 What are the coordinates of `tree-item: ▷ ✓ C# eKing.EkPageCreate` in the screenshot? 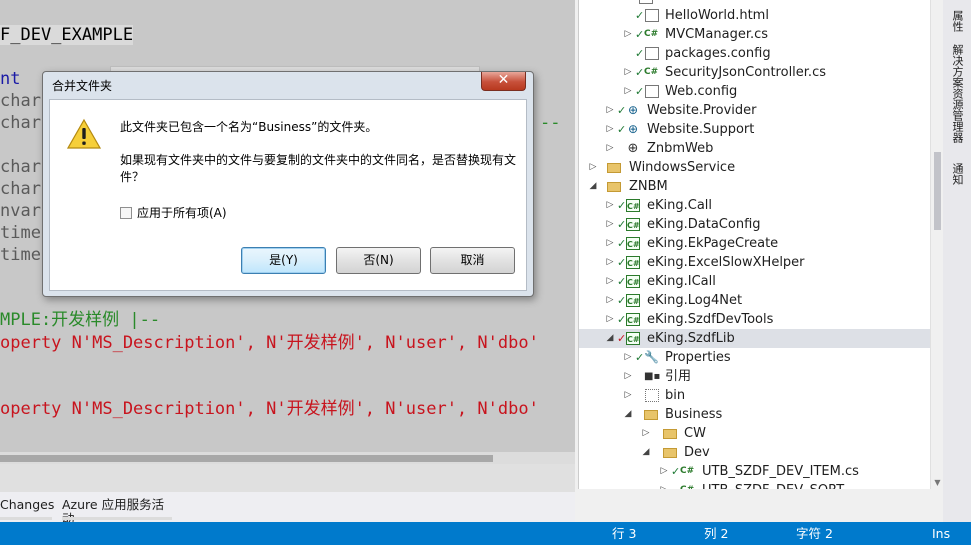 It's located at (754, 243).